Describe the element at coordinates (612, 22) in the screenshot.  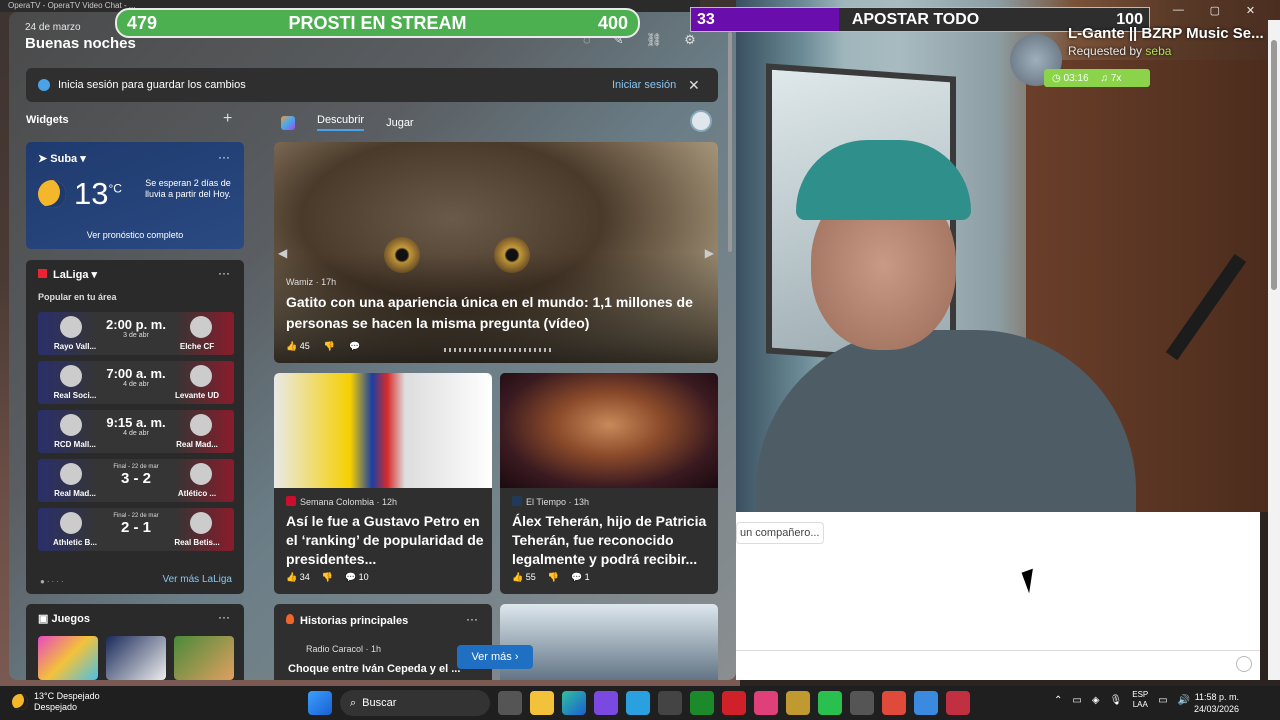
I see `bar-right-value: 400` at that location.